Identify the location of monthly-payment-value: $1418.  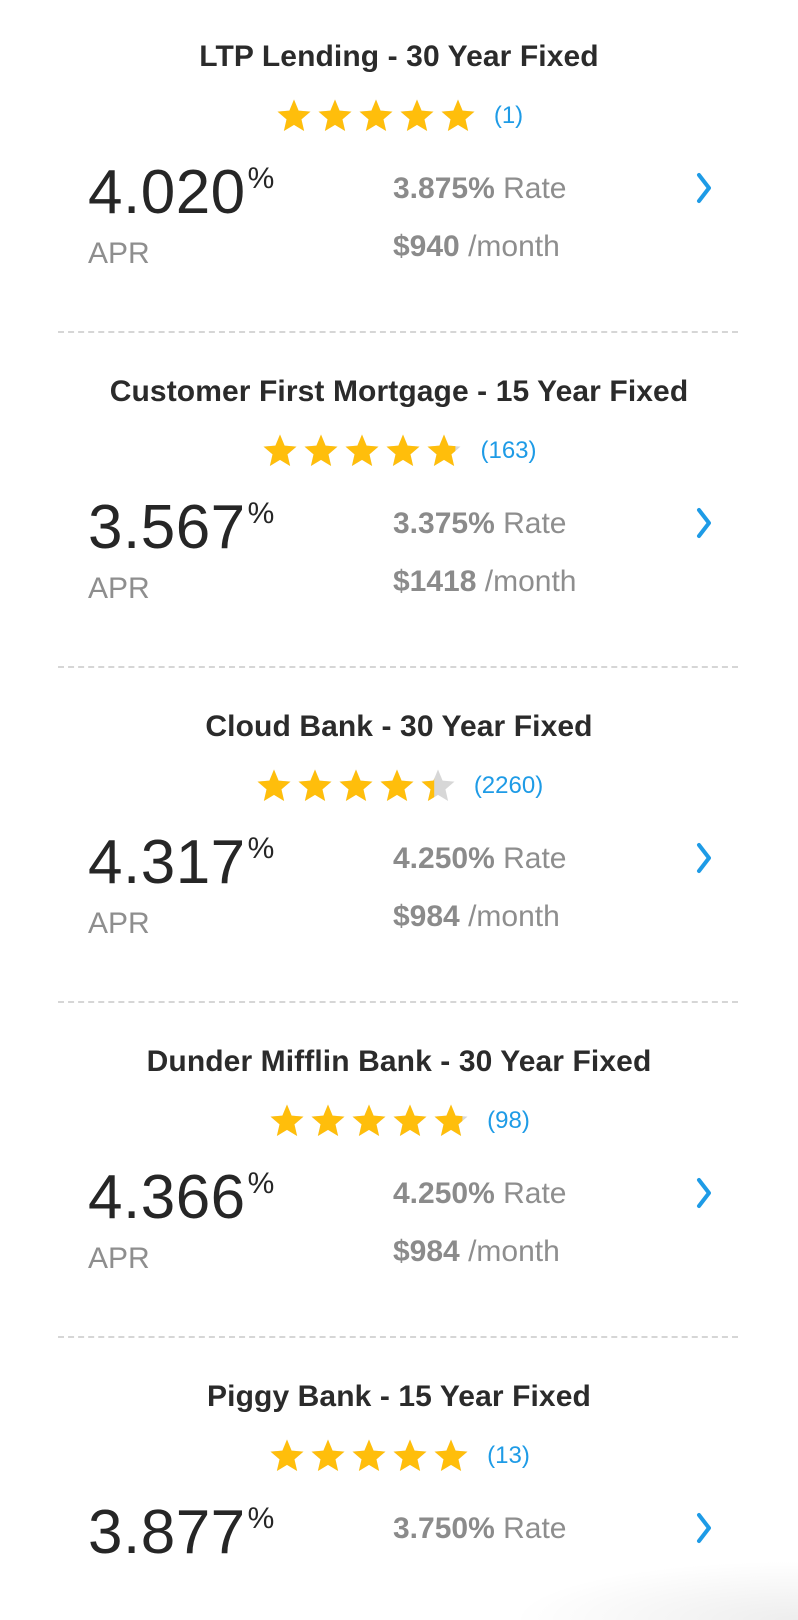
(435, 581).